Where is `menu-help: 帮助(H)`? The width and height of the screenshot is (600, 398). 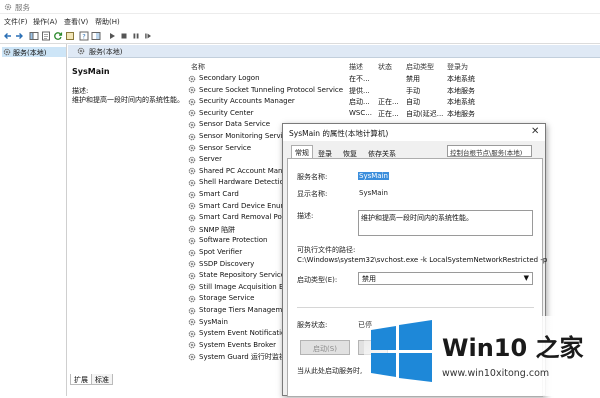
menu-help: 帮助(H) is located at coordinates (107, 22).